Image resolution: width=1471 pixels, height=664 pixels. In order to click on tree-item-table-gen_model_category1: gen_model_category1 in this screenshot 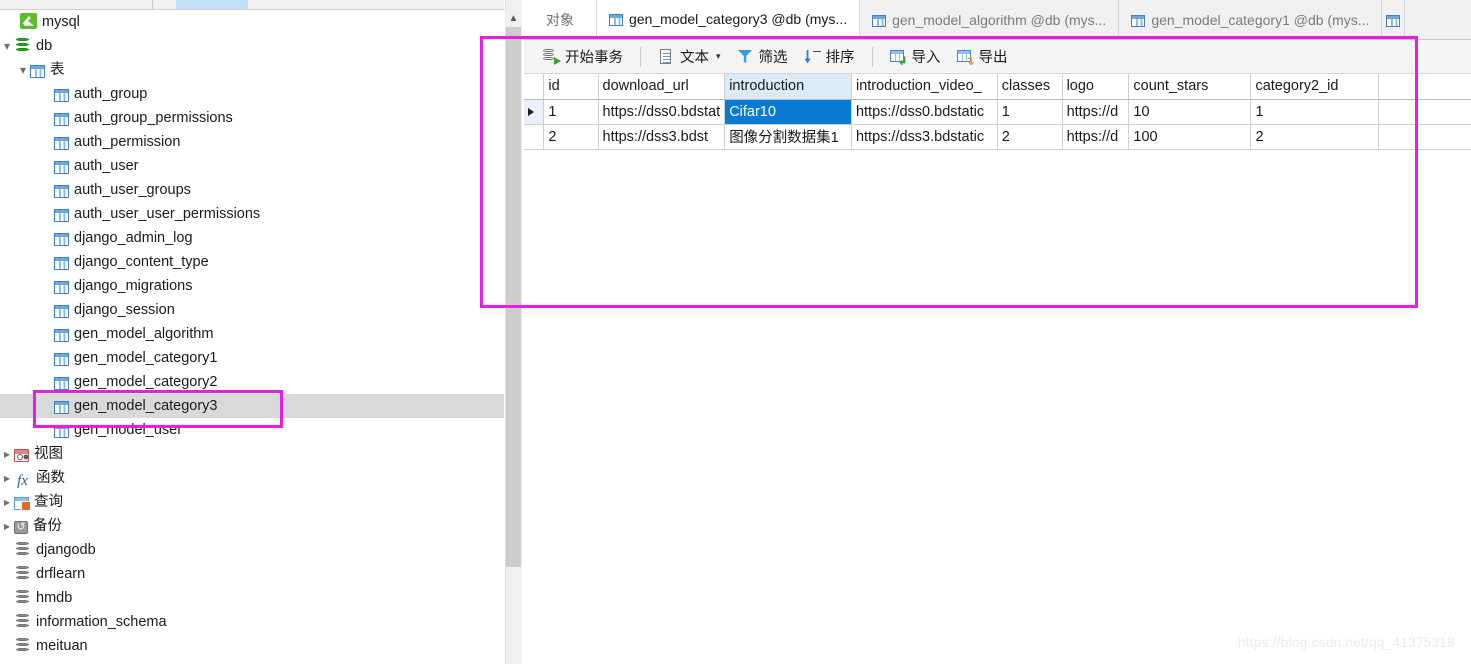, I will do `click(252, 358)`.